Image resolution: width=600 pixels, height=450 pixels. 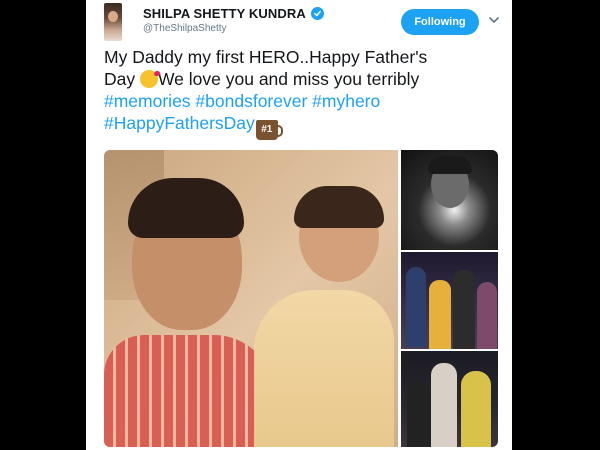 I want to click on avatar, so click(x=113, y=22).